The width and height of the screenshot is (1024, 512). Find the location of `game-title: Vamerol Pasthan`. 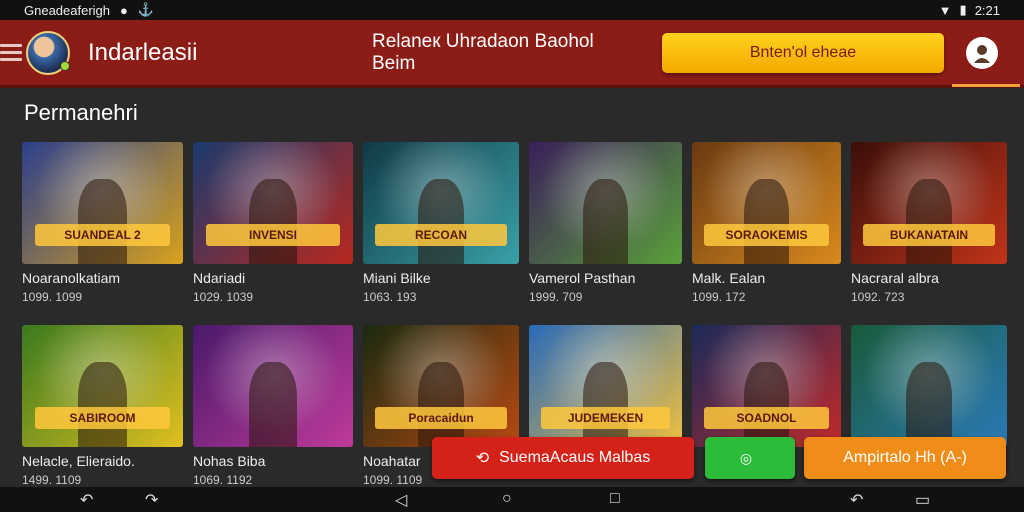

game-title: Vamerol Pasthan is located at coordinates (582, 278).